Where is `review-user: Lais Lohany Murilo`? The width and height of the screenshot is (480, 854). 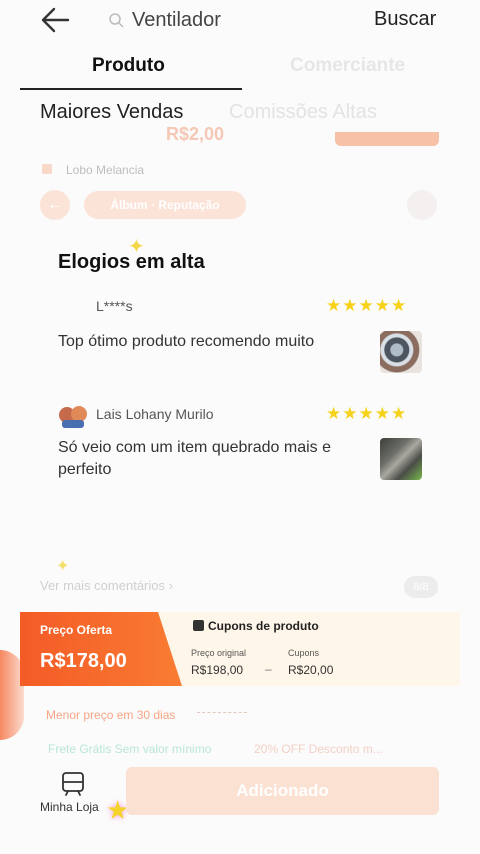
review-user: Lais Lohany Murilo is located at coordinates (155, 414).